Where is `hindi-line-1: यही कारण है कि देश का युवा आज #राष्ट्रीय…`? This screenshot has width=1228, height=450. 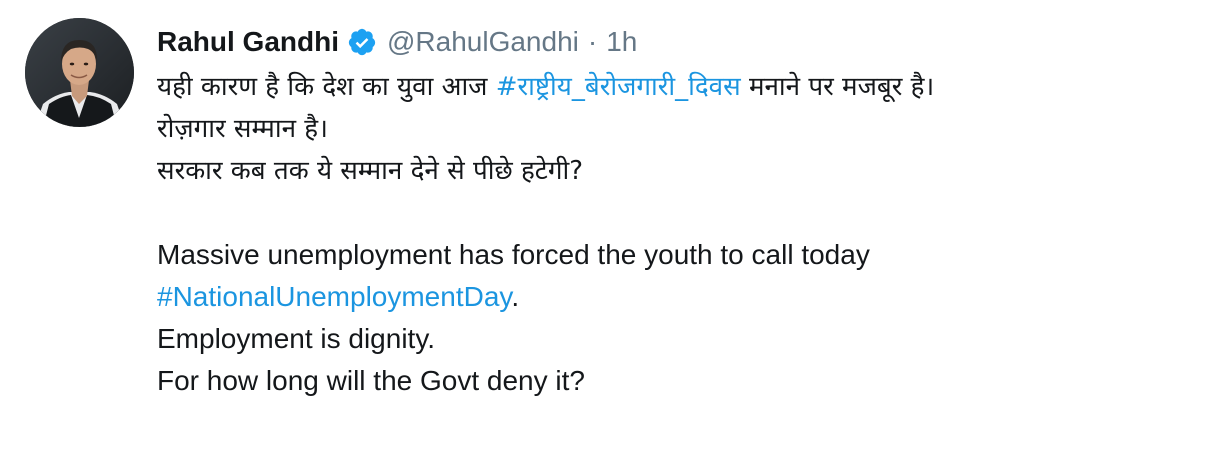 hindi-line-1: यही कारण है कि देश का युवा आज #राष्ट्रीय… is located at coordinates (687, 87).